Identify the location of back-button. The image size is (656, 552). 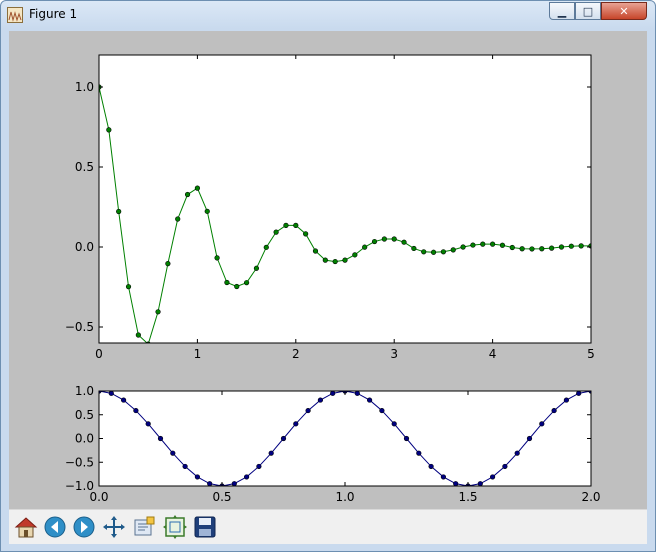
(55, 527).